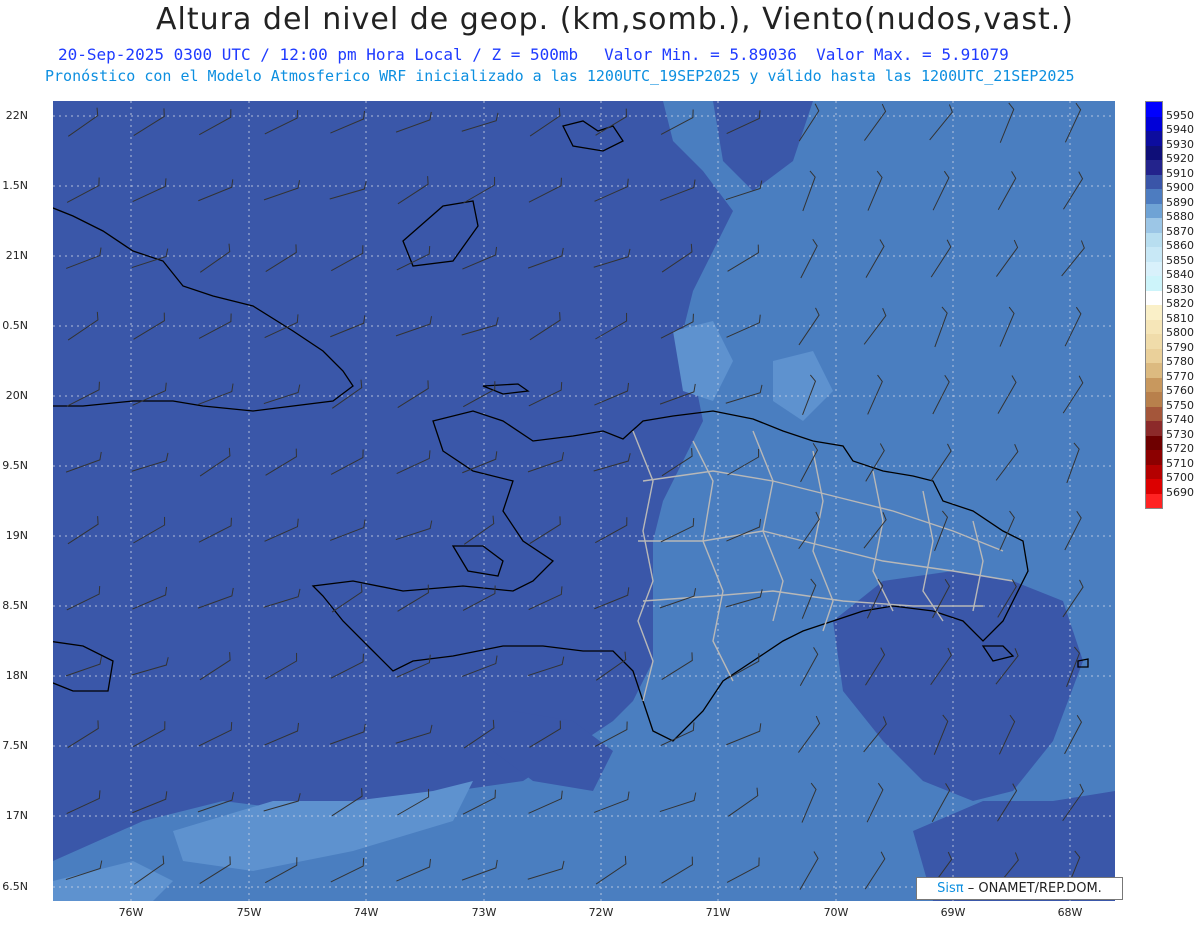  I want to click on latitude-label: 8.5N, so click(15, 605).